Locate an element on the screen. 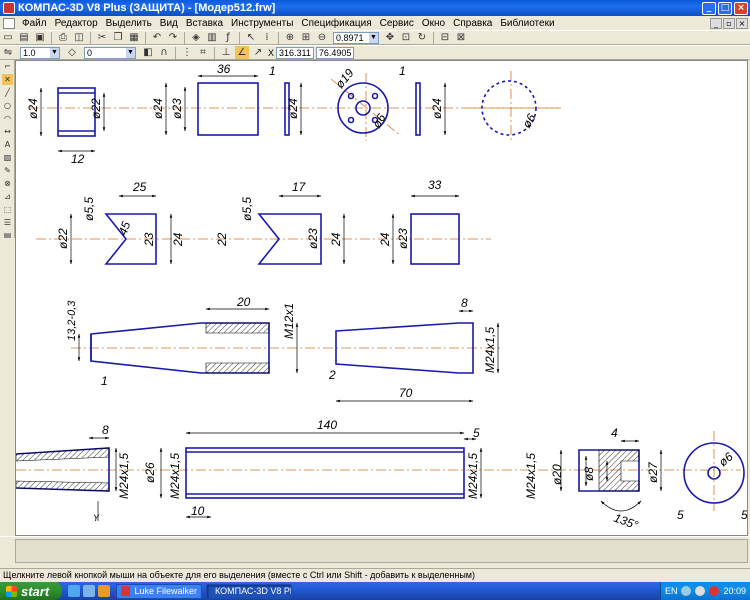 The height and width of the screenshot is (600, 750). dim-d24-b: ø24 is located at coordinates (158, 108).